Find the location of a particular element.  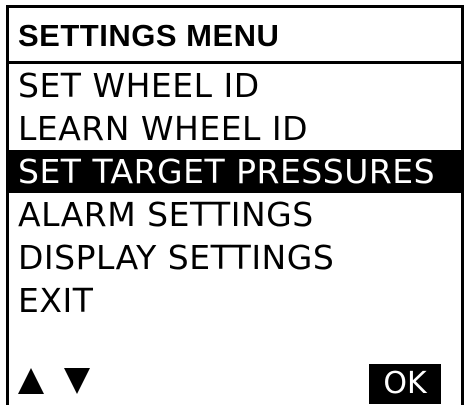

menu-item-exit: EXIT is located at coordinates (235, 300).